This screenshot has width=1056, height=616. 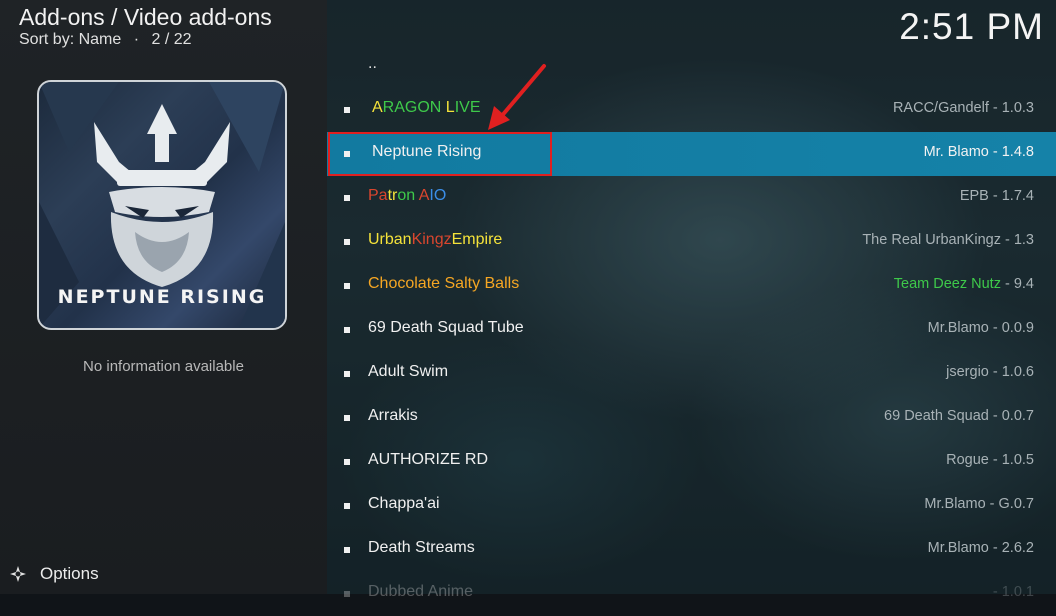 I want to click on addon-author-version: - 1.0.1, so click(x=1013, y=592).